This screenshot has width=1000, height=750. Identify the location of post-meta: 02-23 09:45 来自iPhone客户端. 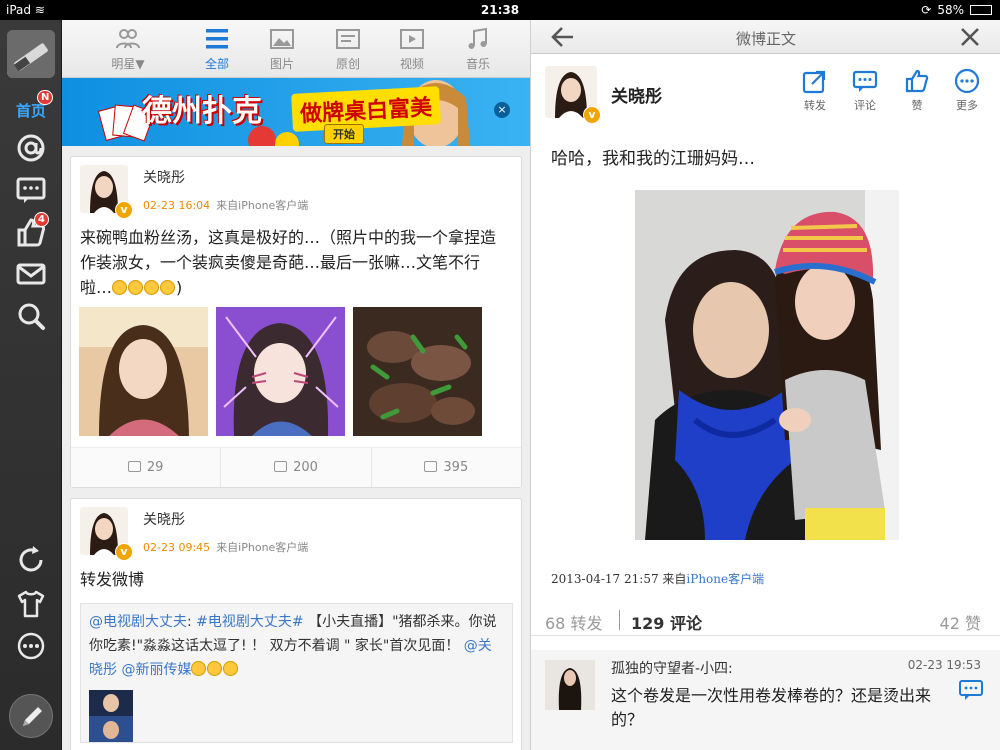
(225, 547).